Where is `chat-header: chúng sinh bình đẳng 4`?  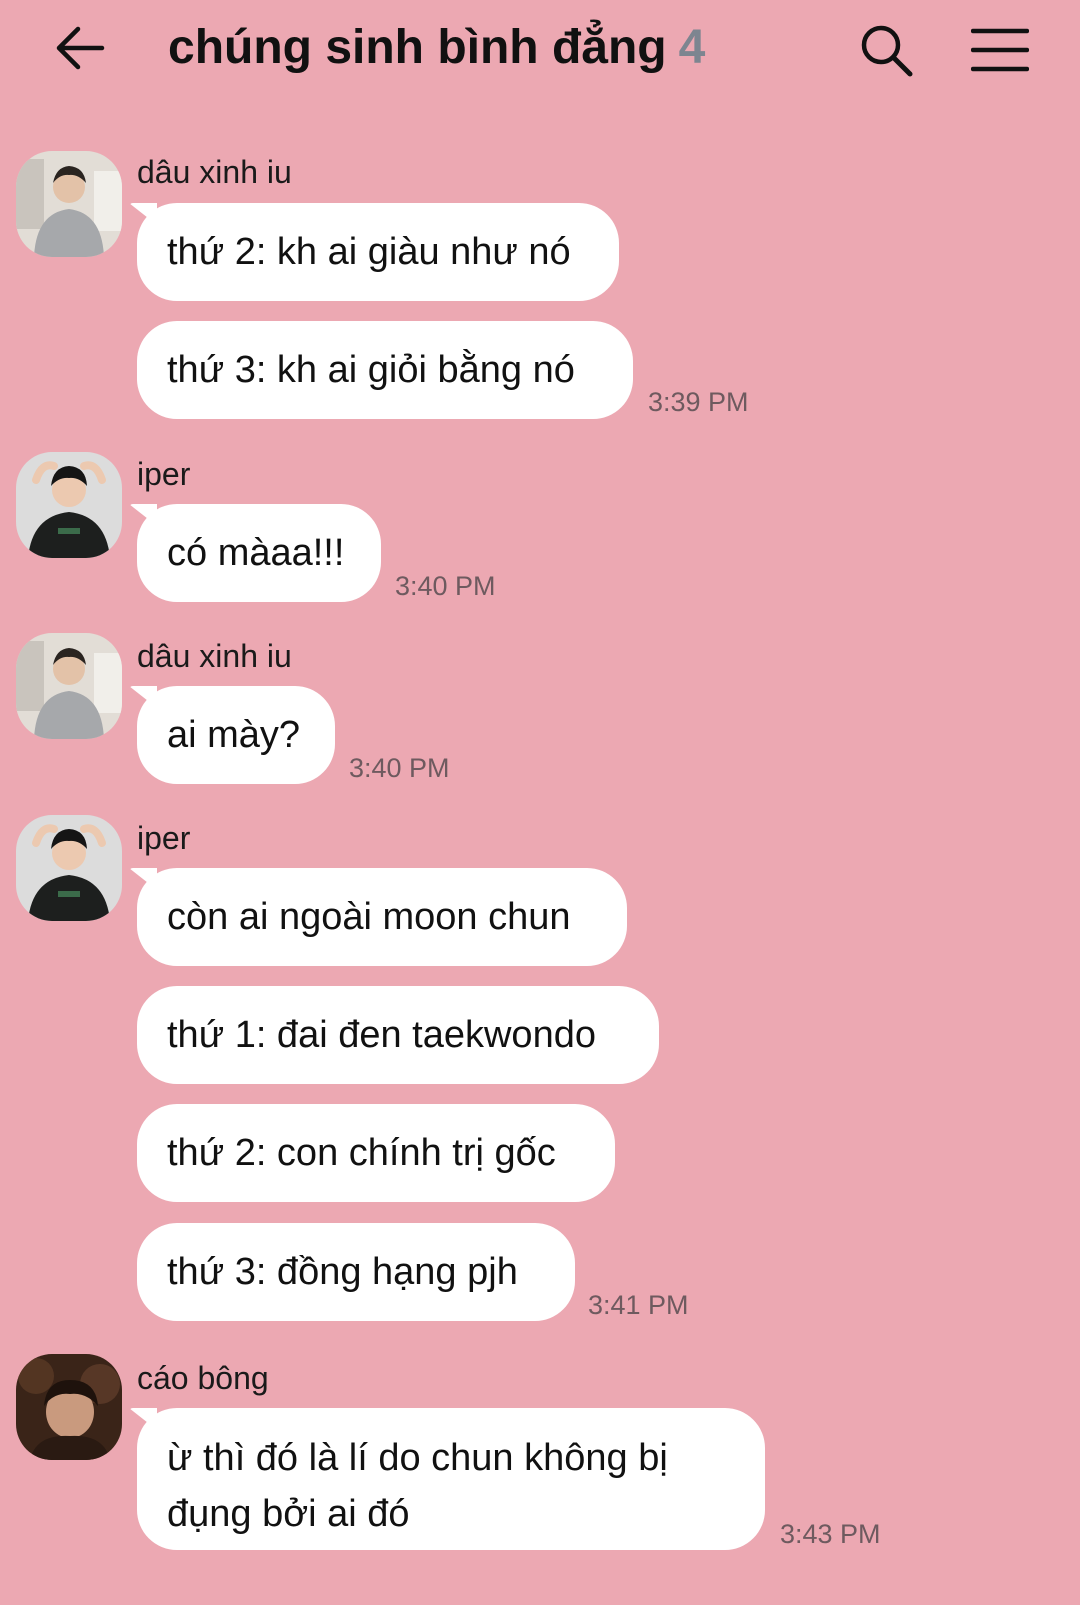 chat-header: chúng sinh bình đẳng 4 is located at coordinates (540, 50).